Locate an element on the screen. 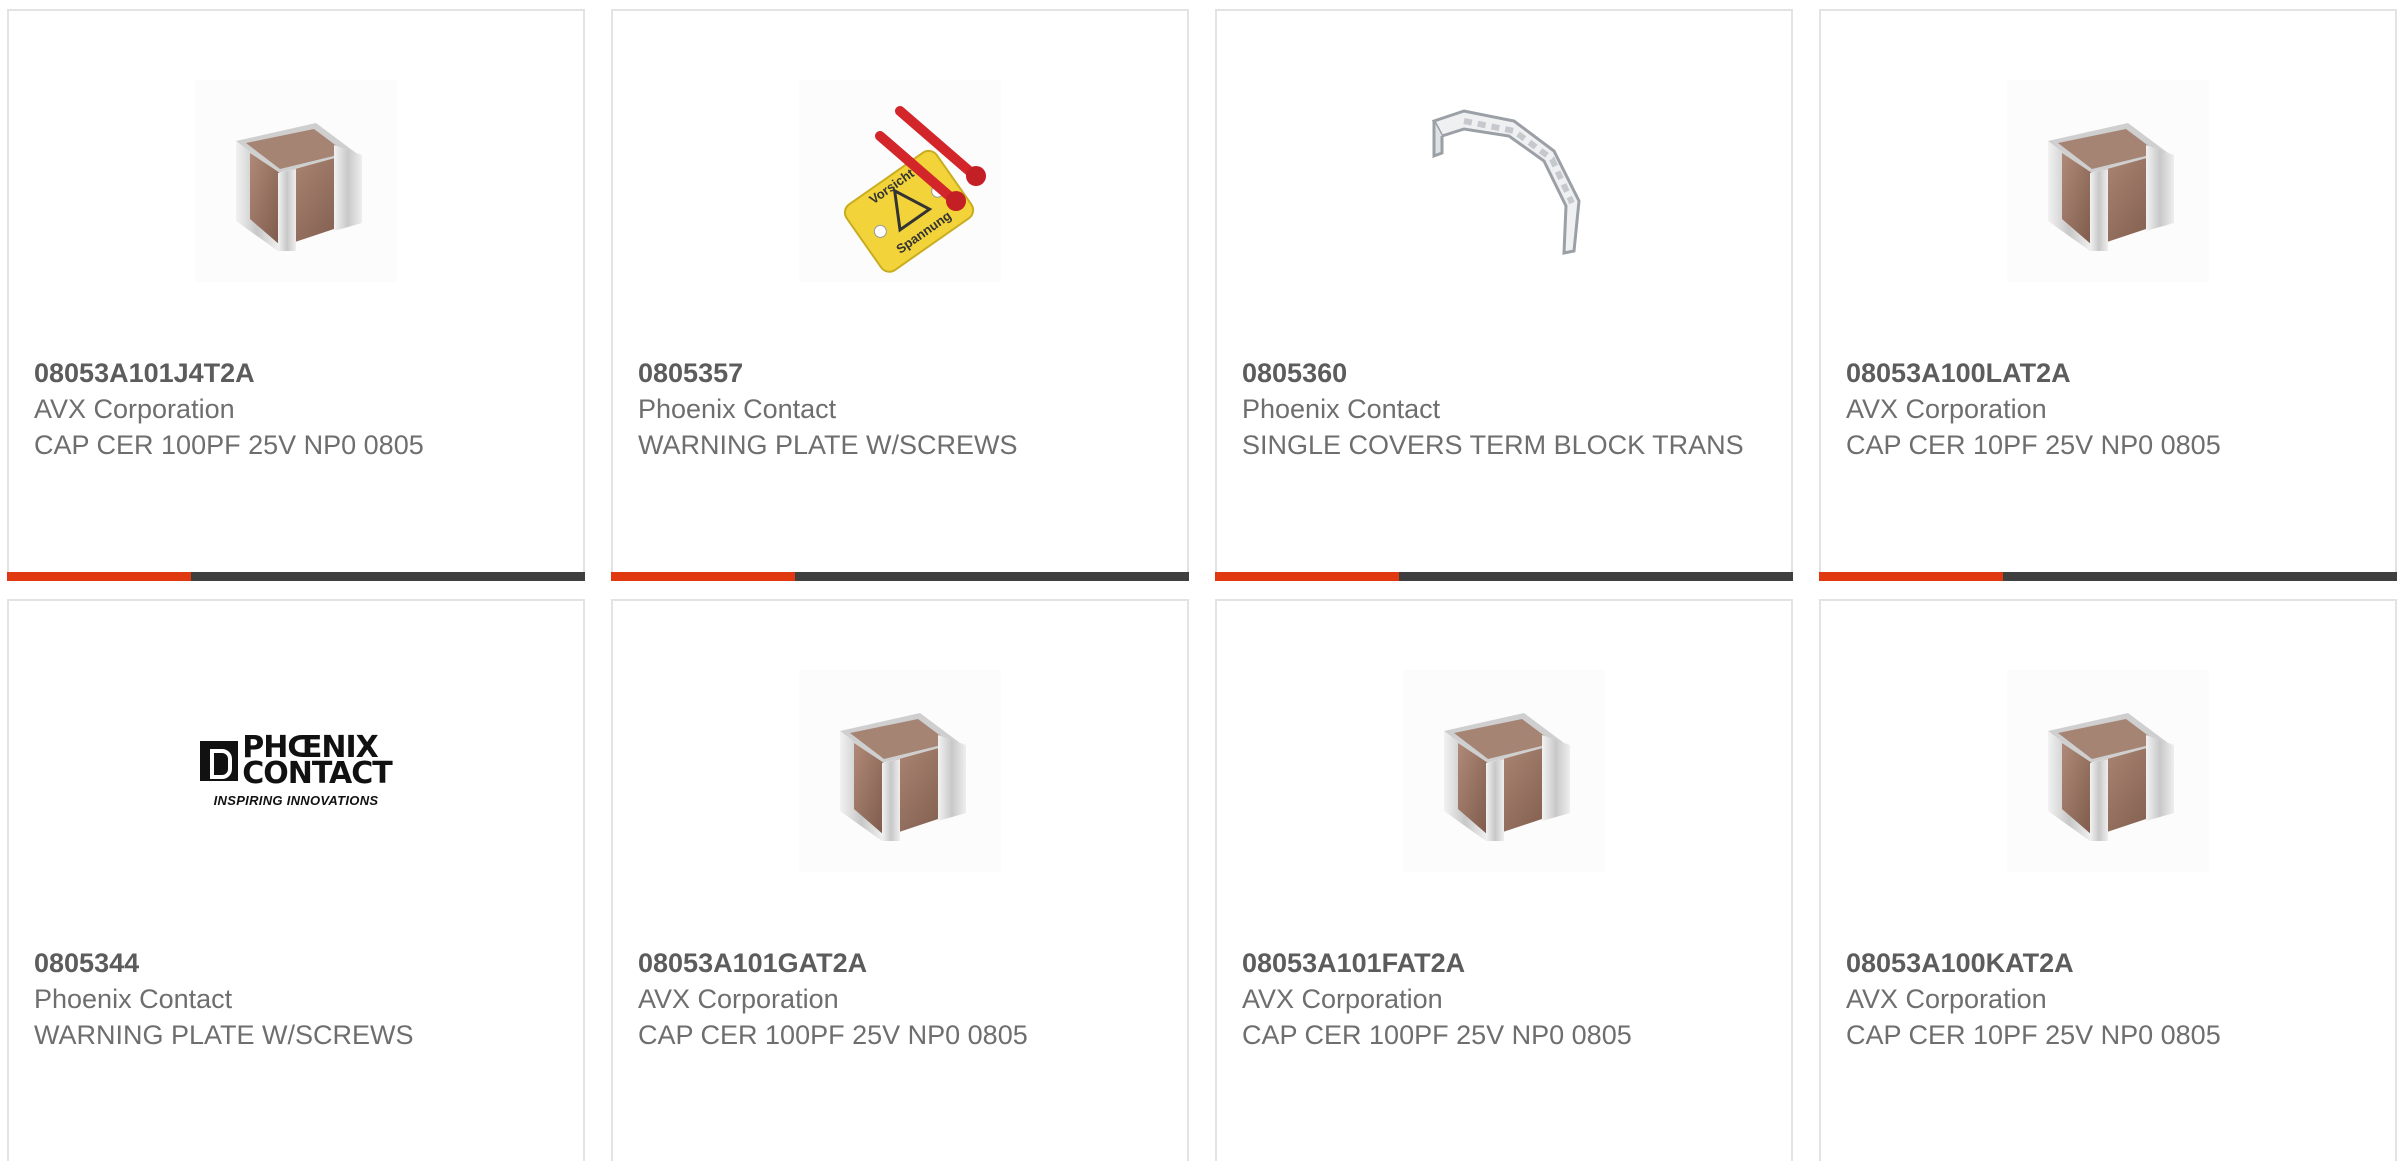  part-number: 0805357 is located at coordinates (897, 373).